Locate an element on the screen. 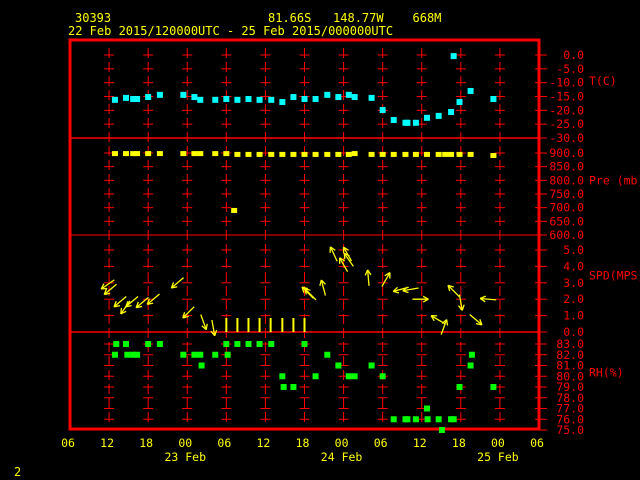 The image size is (640, 480). panel-label-wind_speed: SPD(MPS) is located at coordinates (614, 276).